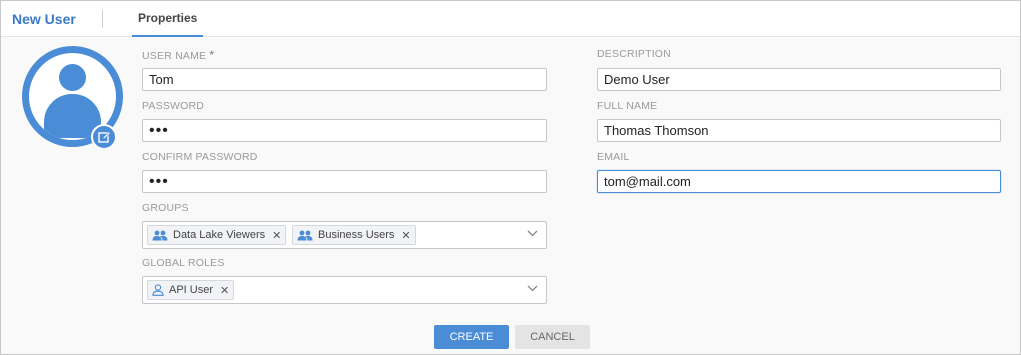  What do you see at coordinates (165, 208) in the screenshot?
I see `groups-label: GROUPS` at bounding box center [165, 208].